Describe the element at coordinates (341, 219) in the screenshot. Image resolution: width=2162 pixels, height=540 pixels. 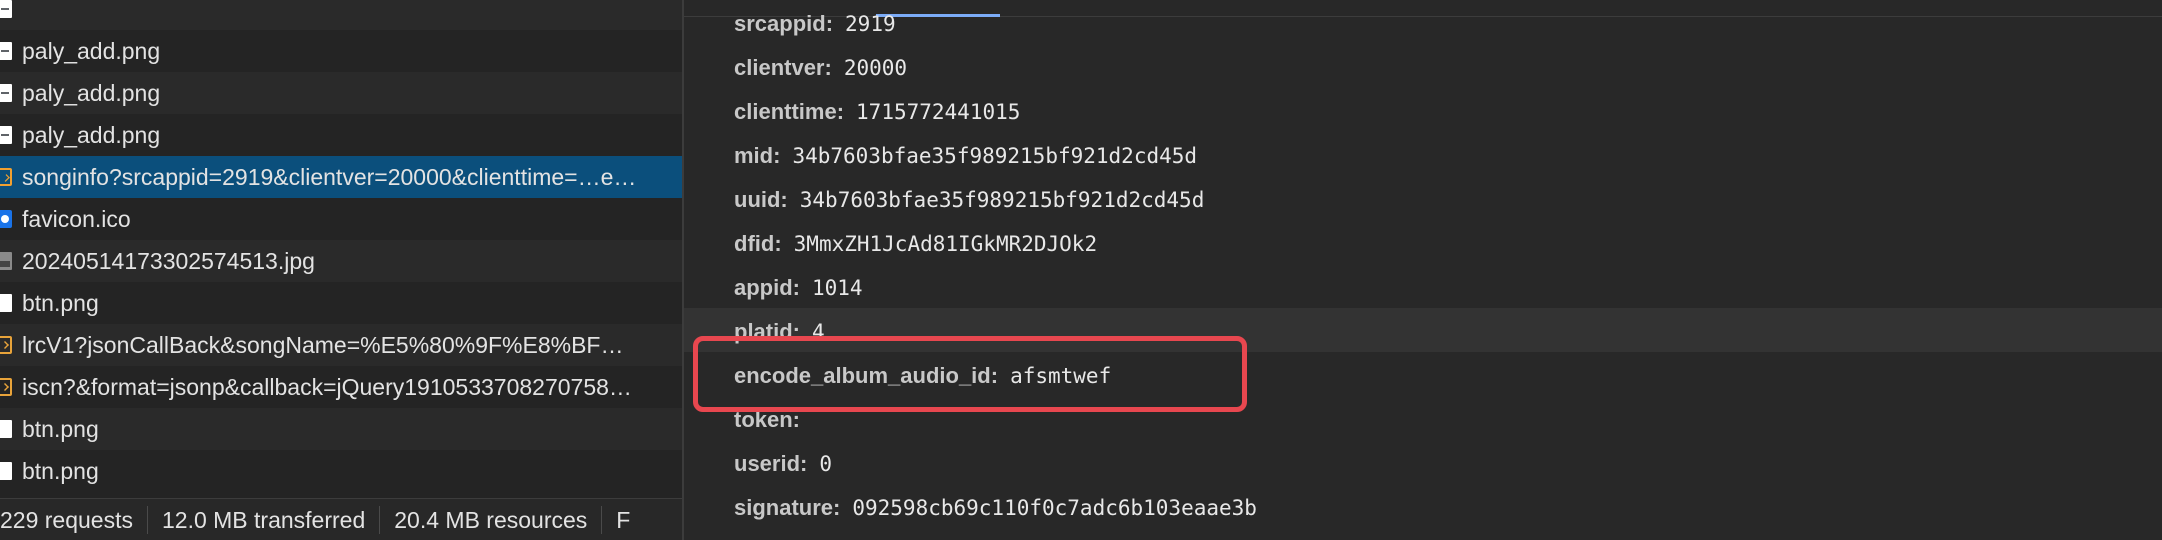
I see `request-row: favicon.ico` at that location.